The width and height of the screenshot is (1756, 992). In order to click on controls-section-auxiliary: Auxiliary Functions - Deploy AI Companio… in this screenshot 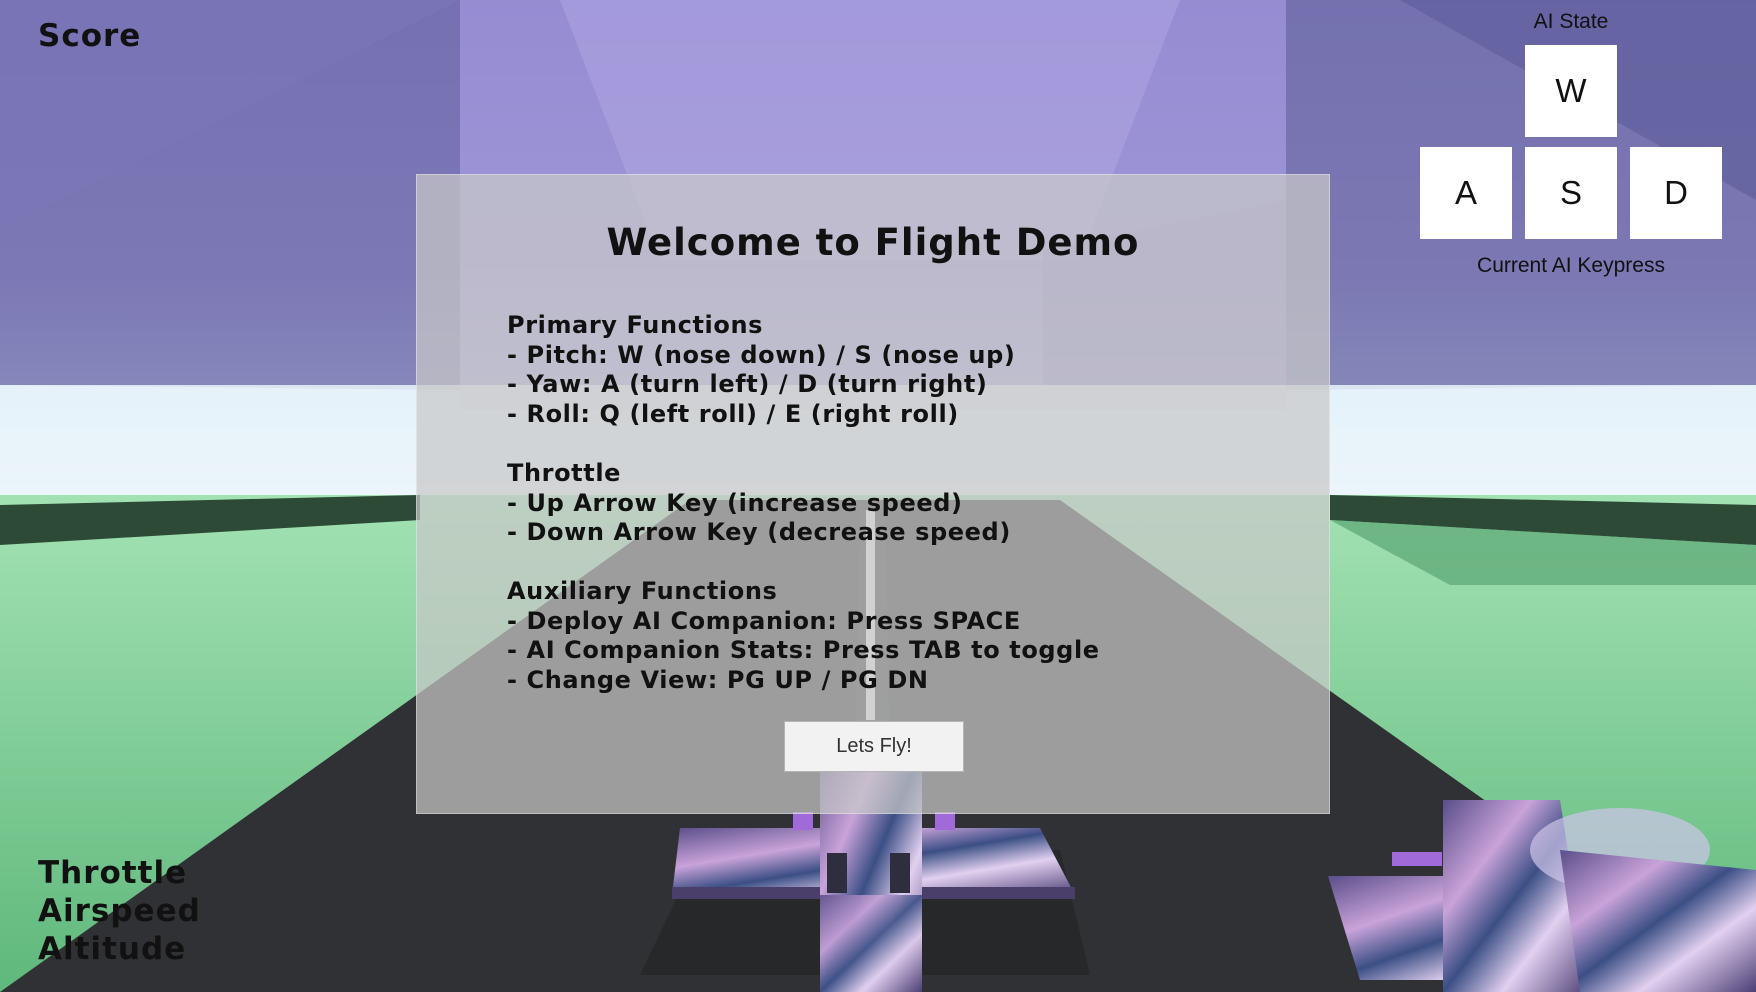, I will do `click(803, 636)`.